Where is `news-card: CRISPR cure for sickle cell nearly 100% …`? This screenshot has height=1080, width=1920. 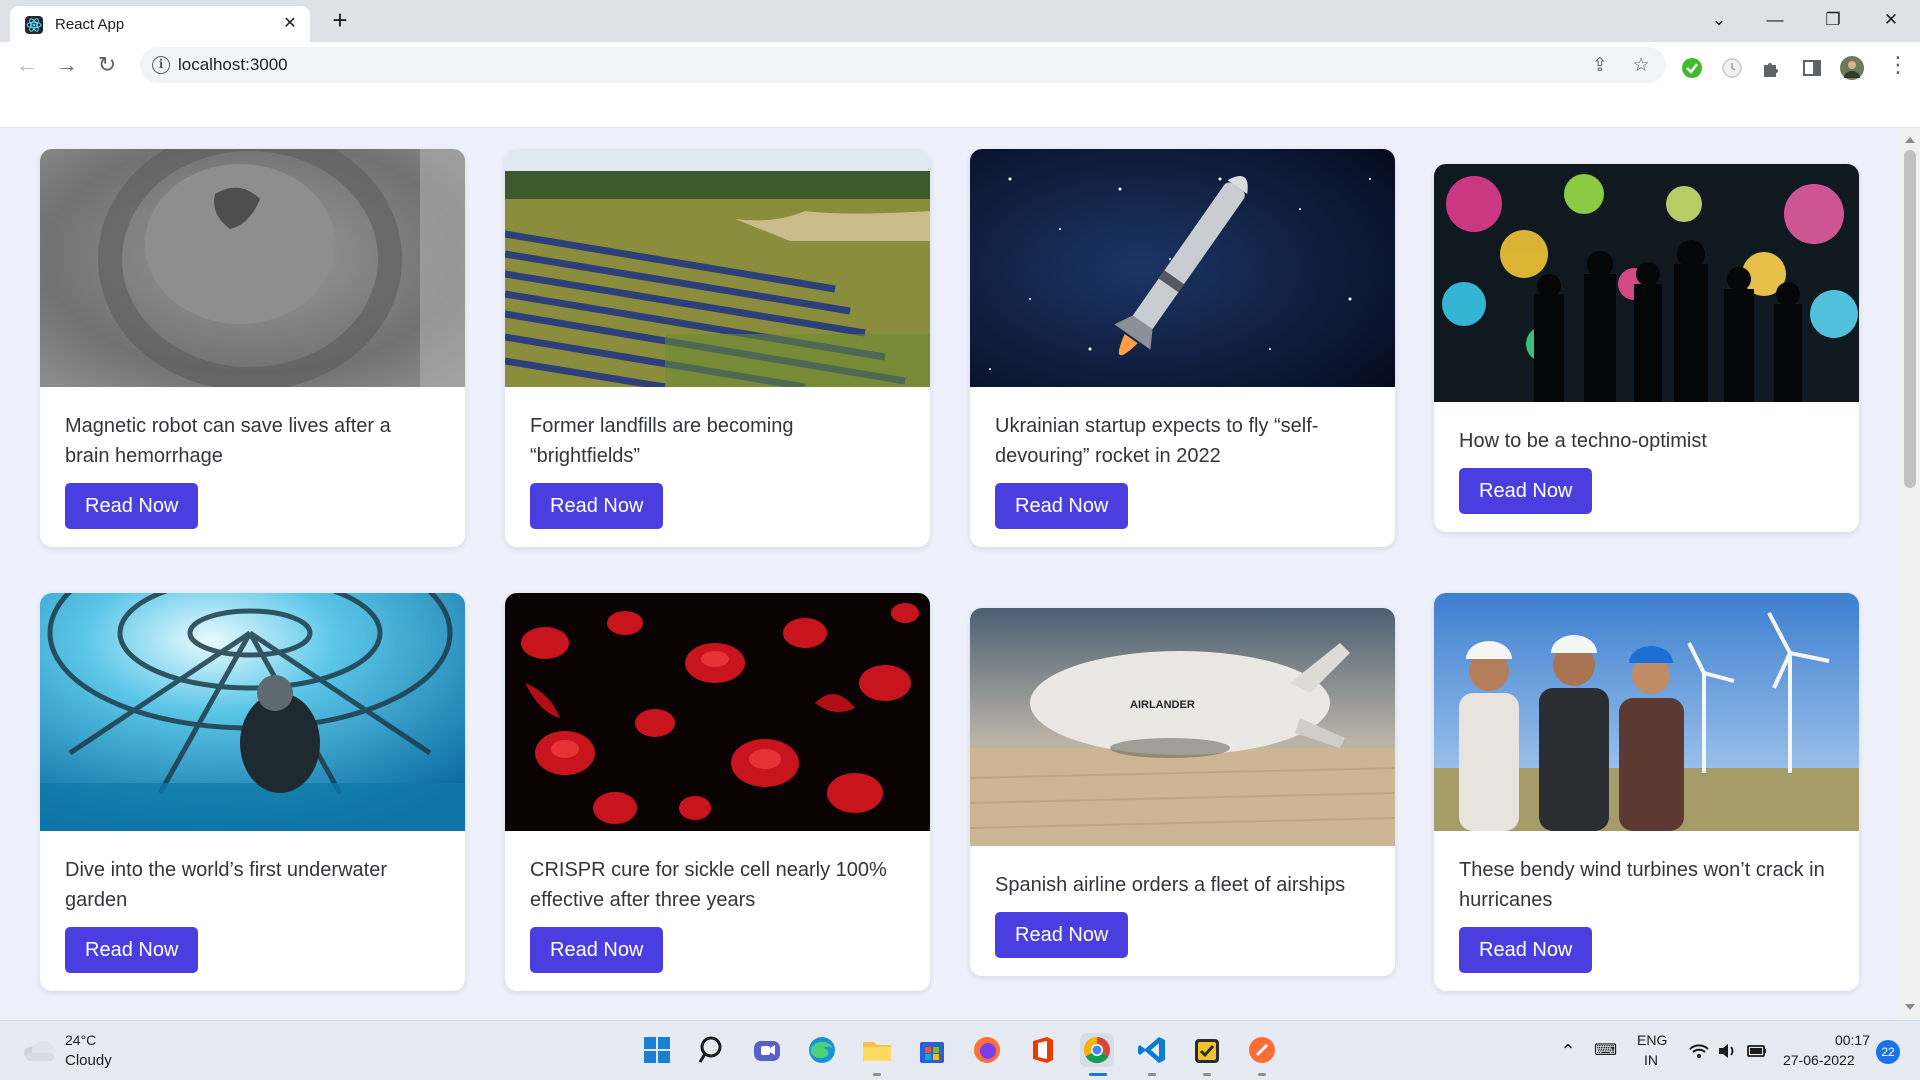 news-card: CRISPR cure for sickle cell nearly 100% … is located at coordinates (717, 792).